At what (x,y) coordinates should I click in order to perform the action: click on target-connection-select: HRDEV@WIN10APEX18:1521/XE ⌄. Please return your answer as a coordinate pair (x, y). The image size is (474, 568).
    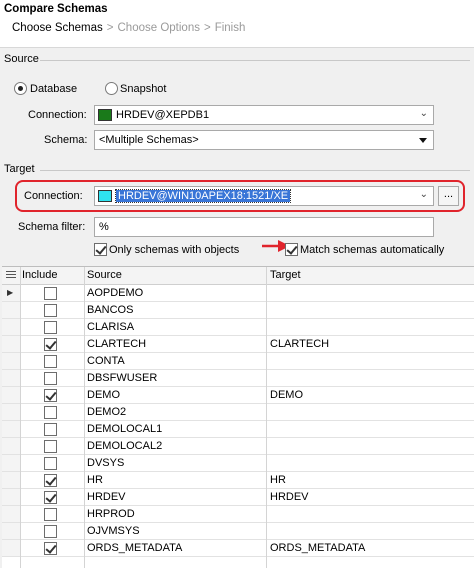
    Looking at the image, I should click on (264, 196).